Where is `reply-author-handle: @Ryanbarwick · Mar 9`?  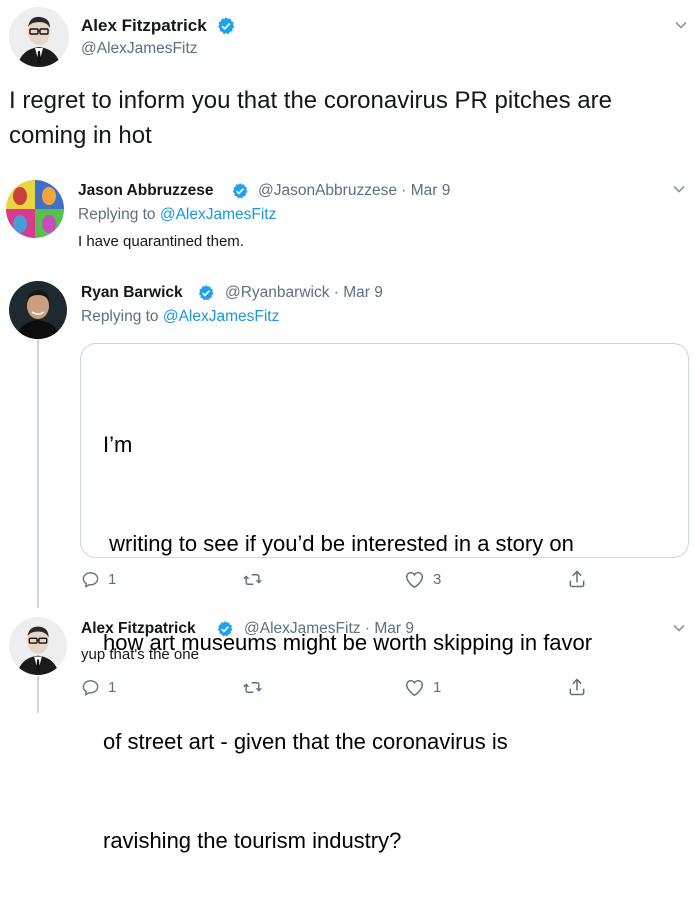 reply-author-handle: @Ryanbarwick · Mar 9 is located at coordinates (304, 293).